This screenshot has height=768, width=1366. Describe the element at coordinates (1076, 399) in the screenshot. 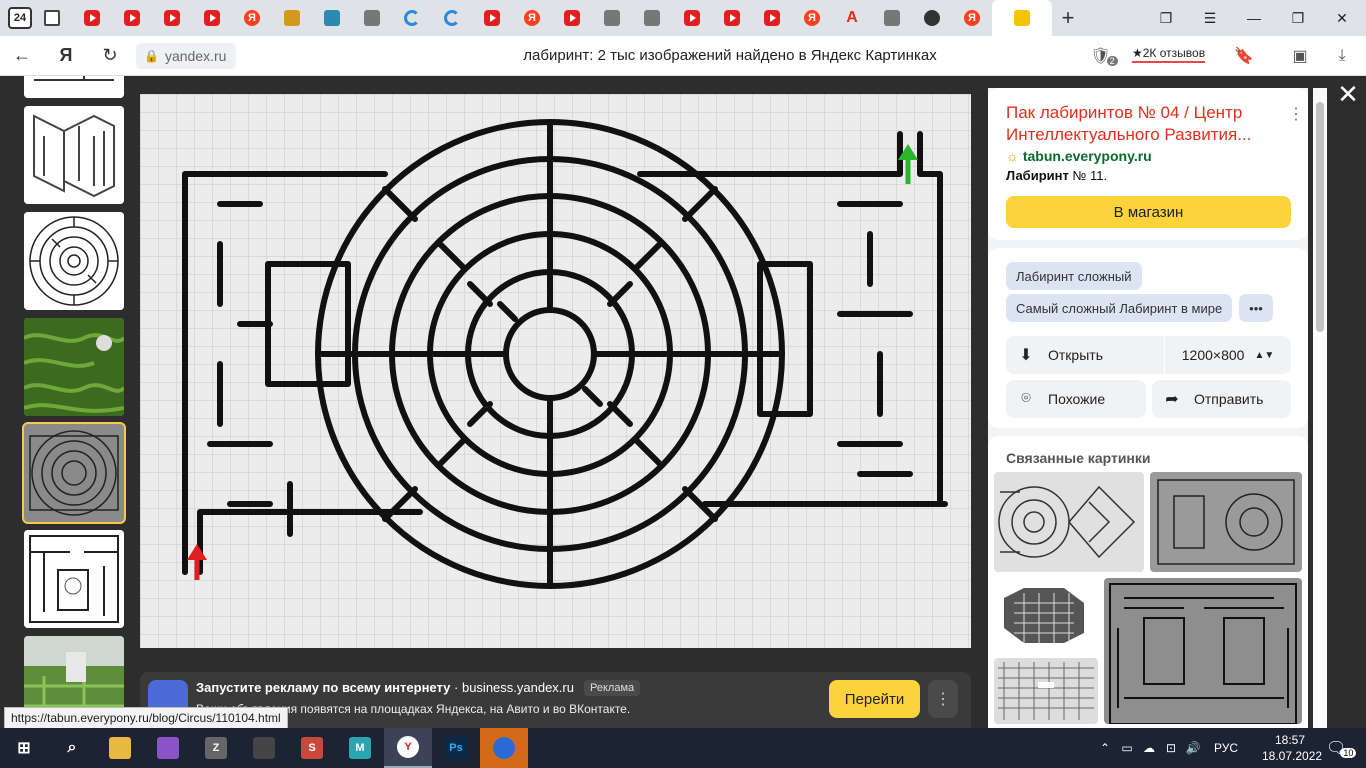

I see `similar-button: ⌾ Похожие` at that location.